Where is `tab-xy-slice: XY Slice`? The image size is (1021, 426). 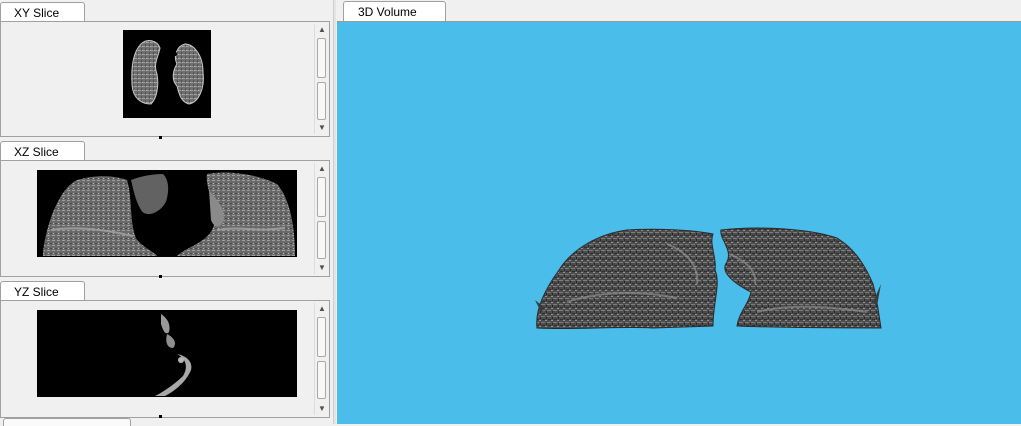 tab-xy-slice: XY Slice is located at coordinates (42, 12).